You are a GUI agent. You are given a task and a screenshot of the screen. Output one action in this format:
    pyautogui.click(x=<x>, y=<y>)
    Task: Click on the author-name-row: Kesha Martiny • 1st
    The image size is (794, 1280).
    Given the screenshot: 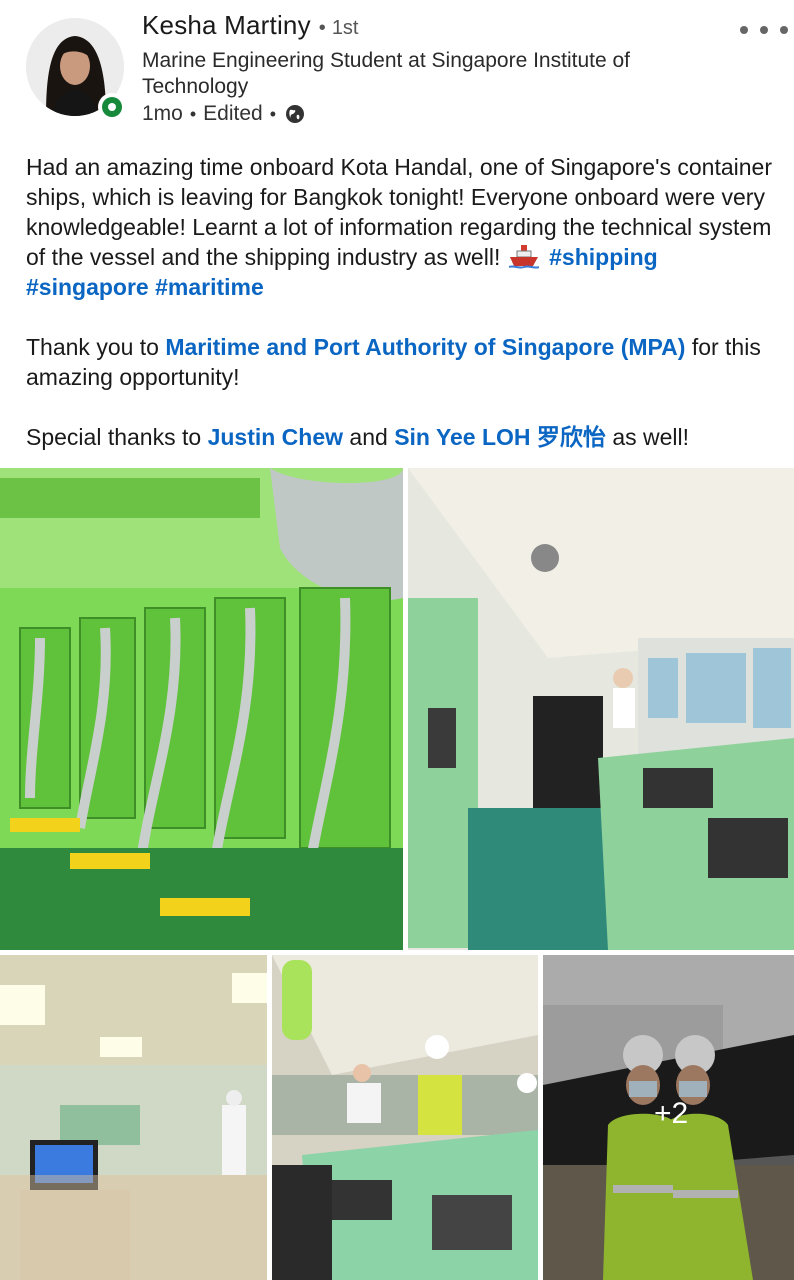 What is the action you would take?
    pyautogui.click(x=250, y=25)
    